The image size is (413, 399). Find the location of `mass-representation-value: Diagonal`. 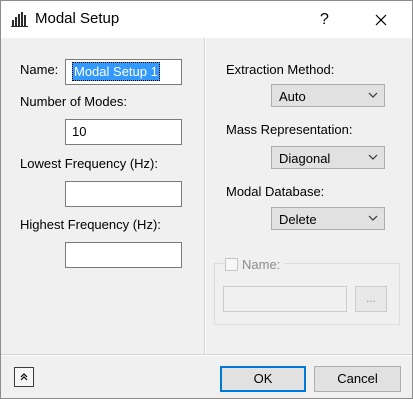

mass-representation-value: Diagonal is located at coordinates (305, 158).